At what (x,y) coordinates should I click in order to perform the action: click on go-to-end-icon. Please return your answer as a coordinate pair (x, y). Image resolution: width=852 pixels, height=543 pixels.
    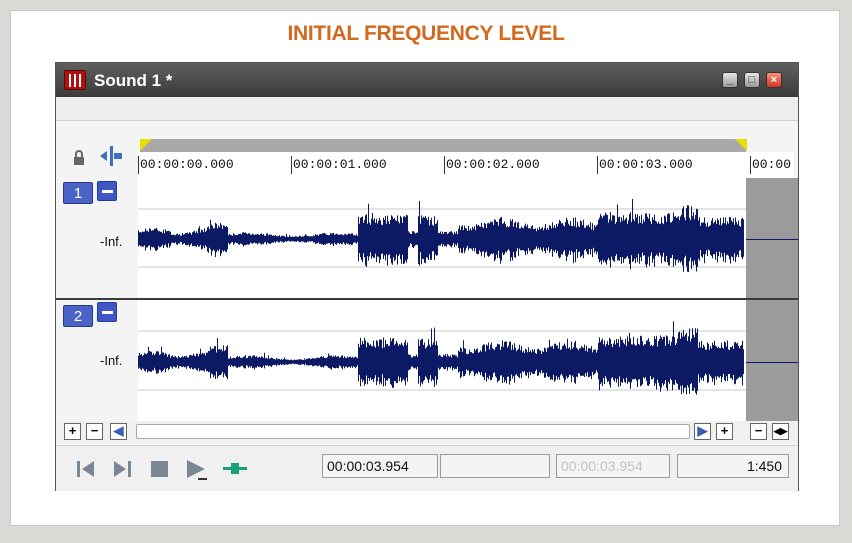
    Looking at the image, I should click on (122, 469).